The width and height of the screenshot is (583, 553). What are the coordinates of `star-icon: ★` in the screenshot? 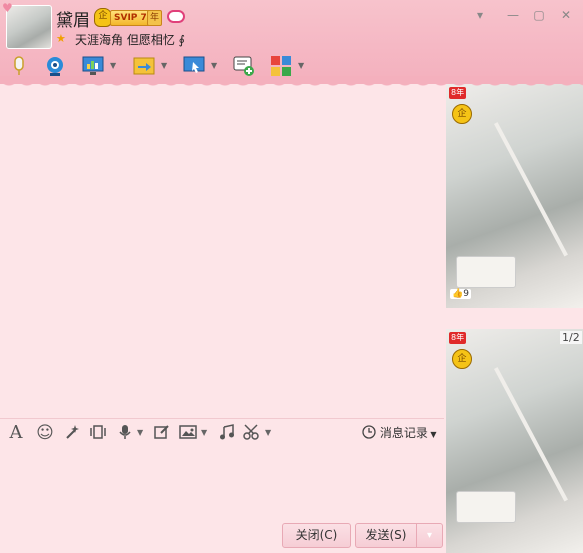 It's located at (61, 38).